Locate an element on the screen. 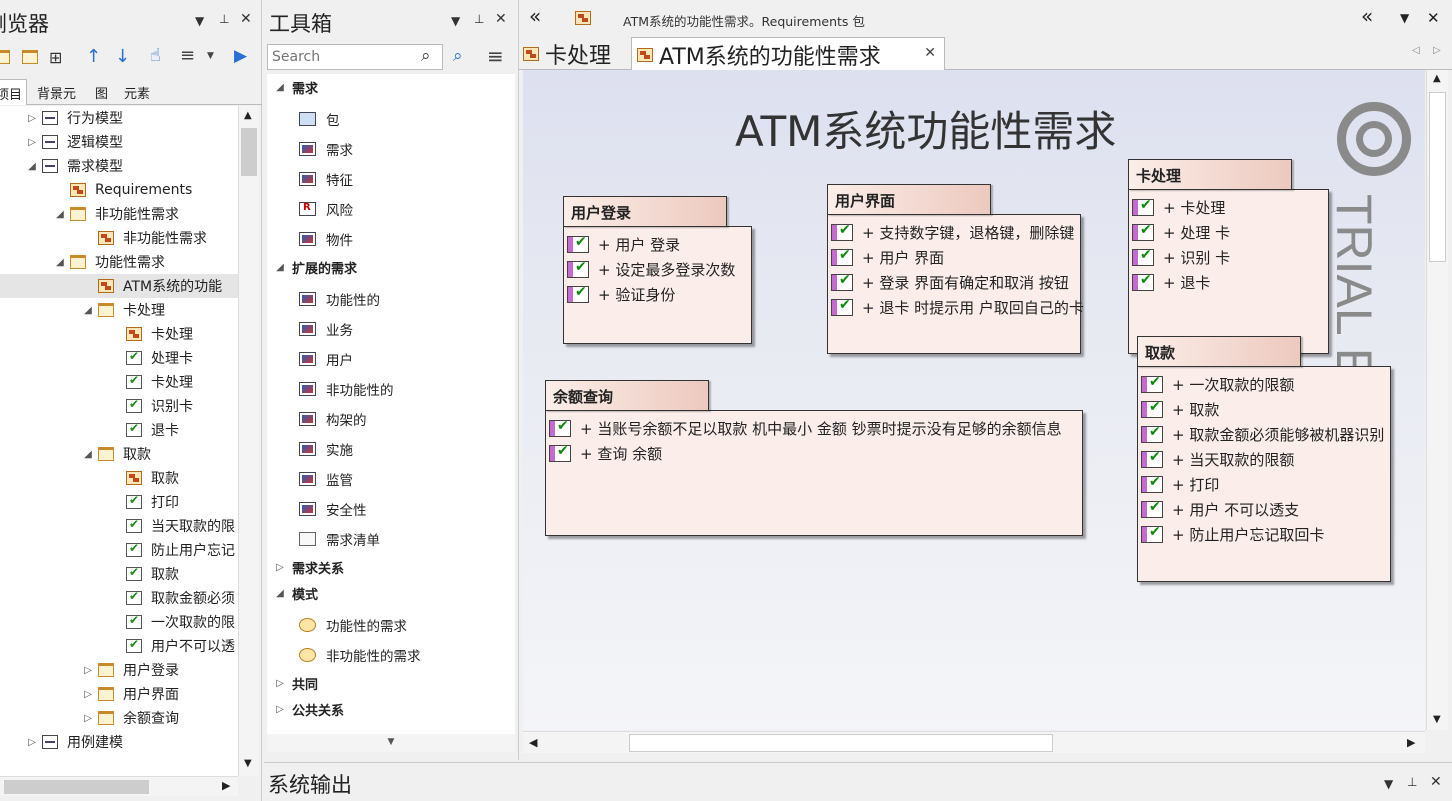 The image size is (1452, 801). diagram-vscrollbar: ▲ ▼ is located at coordinates (1437, 400).